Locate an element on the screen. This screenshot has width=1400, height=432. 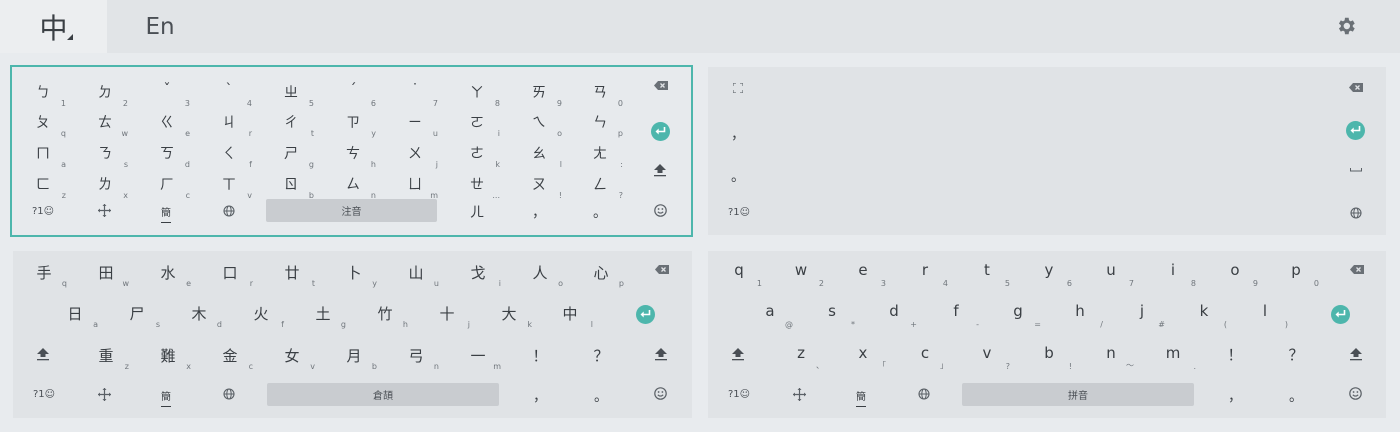
key-letter: ？ is located at coordinates (1296, 355).